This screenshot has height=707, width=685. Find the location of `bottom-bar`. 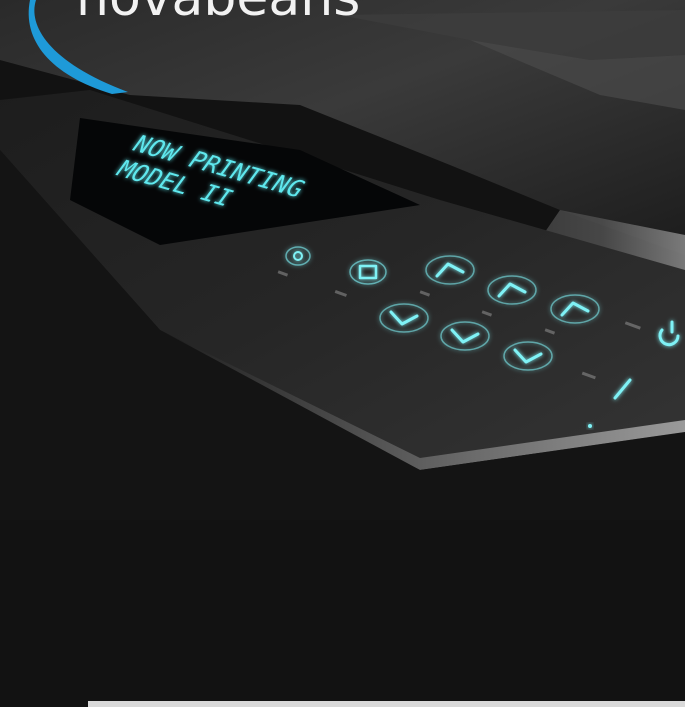

bottom-bar is located at coordinates (386, 704).